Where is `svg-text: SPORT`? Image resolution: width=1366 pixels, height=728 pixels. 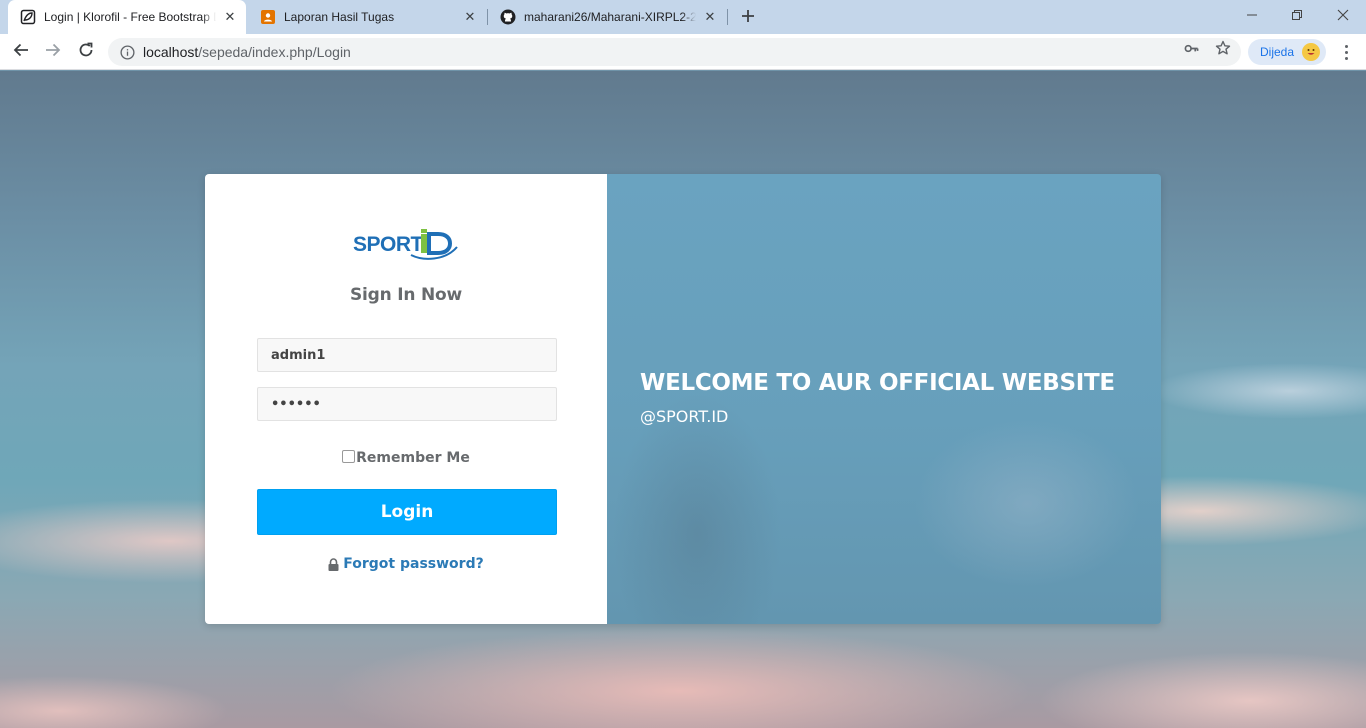
svg-text: SPORT is located at coordinates (388, 244).